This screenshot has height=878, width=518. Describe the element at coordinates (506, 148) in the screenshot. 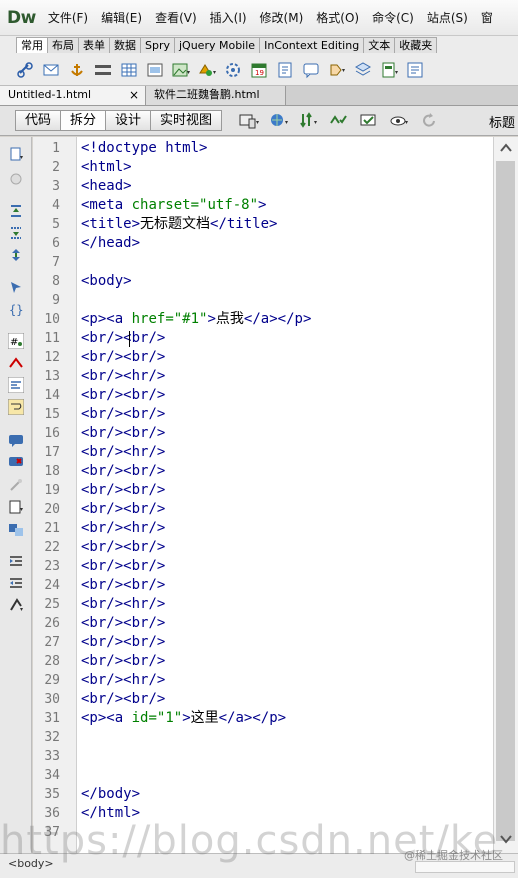

I see `scroll-up-icon` at that location.